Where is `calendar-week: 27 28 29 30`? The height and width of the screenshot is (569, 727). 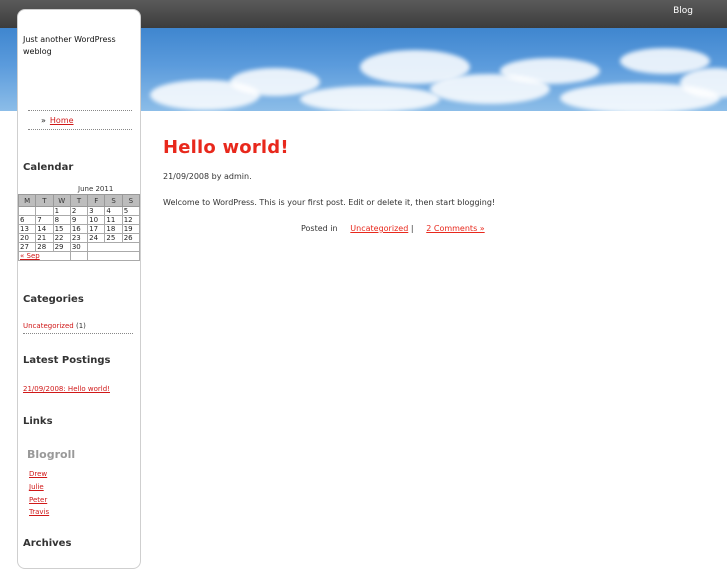
calendar-week: 27 28 29 30 is located at coordinates (78, 247).